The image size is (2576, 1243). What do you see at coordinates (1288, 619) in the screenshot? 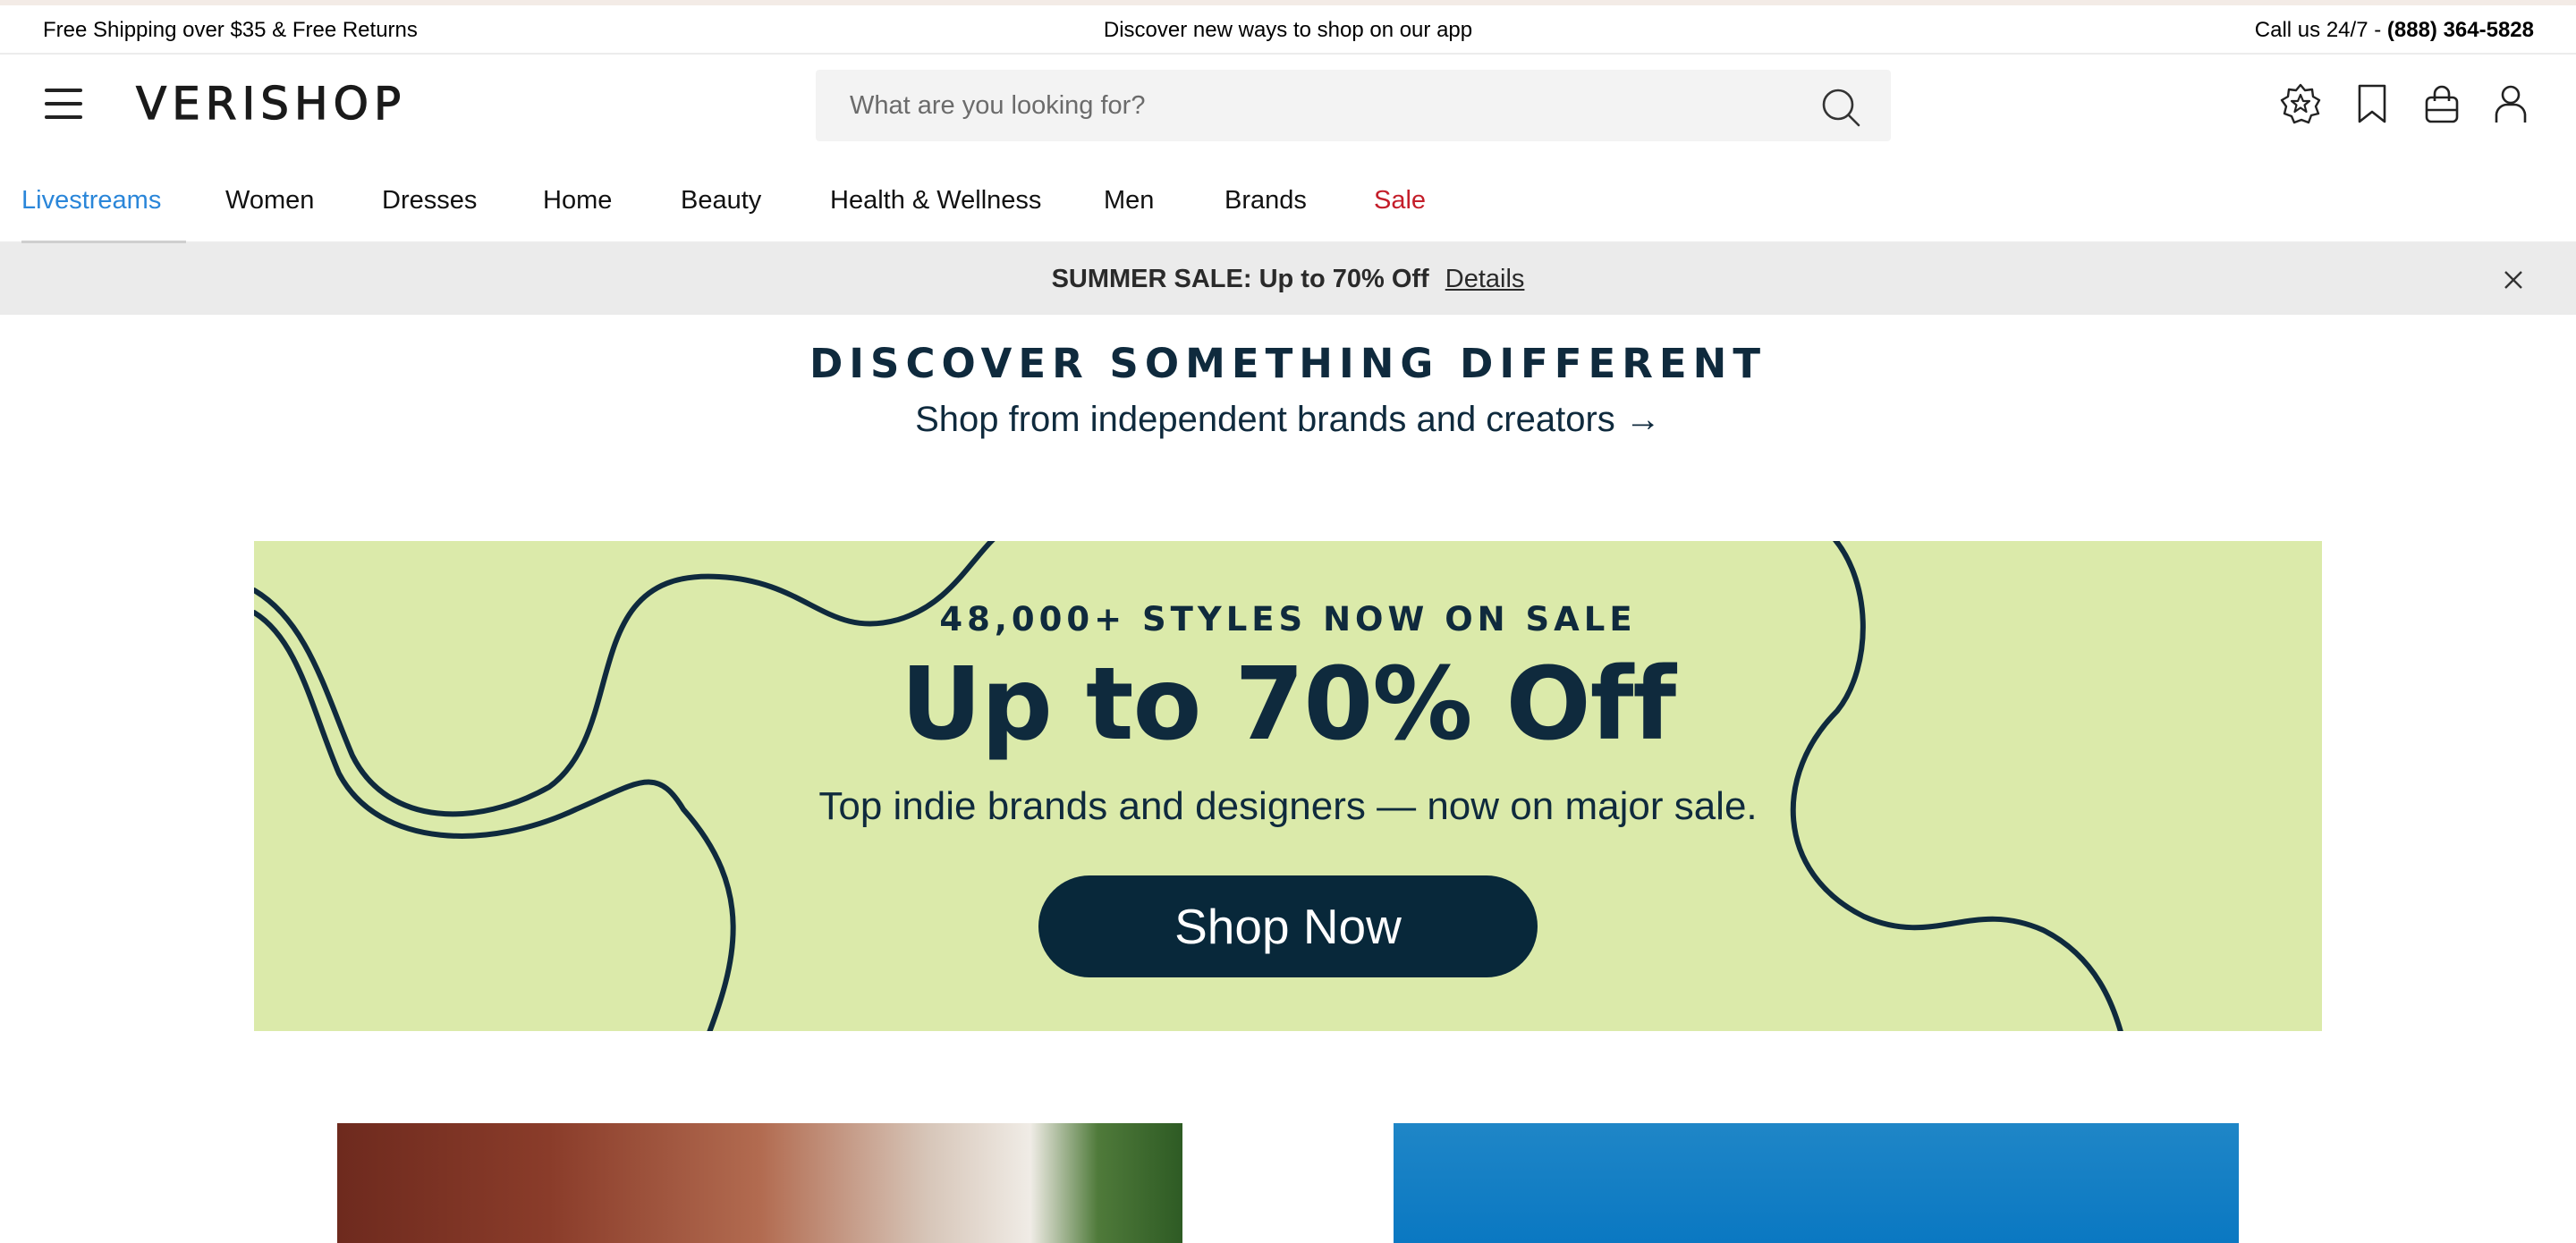
I see `hero-eyebrow: 48,000+ STYLES NOW ON SALE` at bounding box center [1288, 619].